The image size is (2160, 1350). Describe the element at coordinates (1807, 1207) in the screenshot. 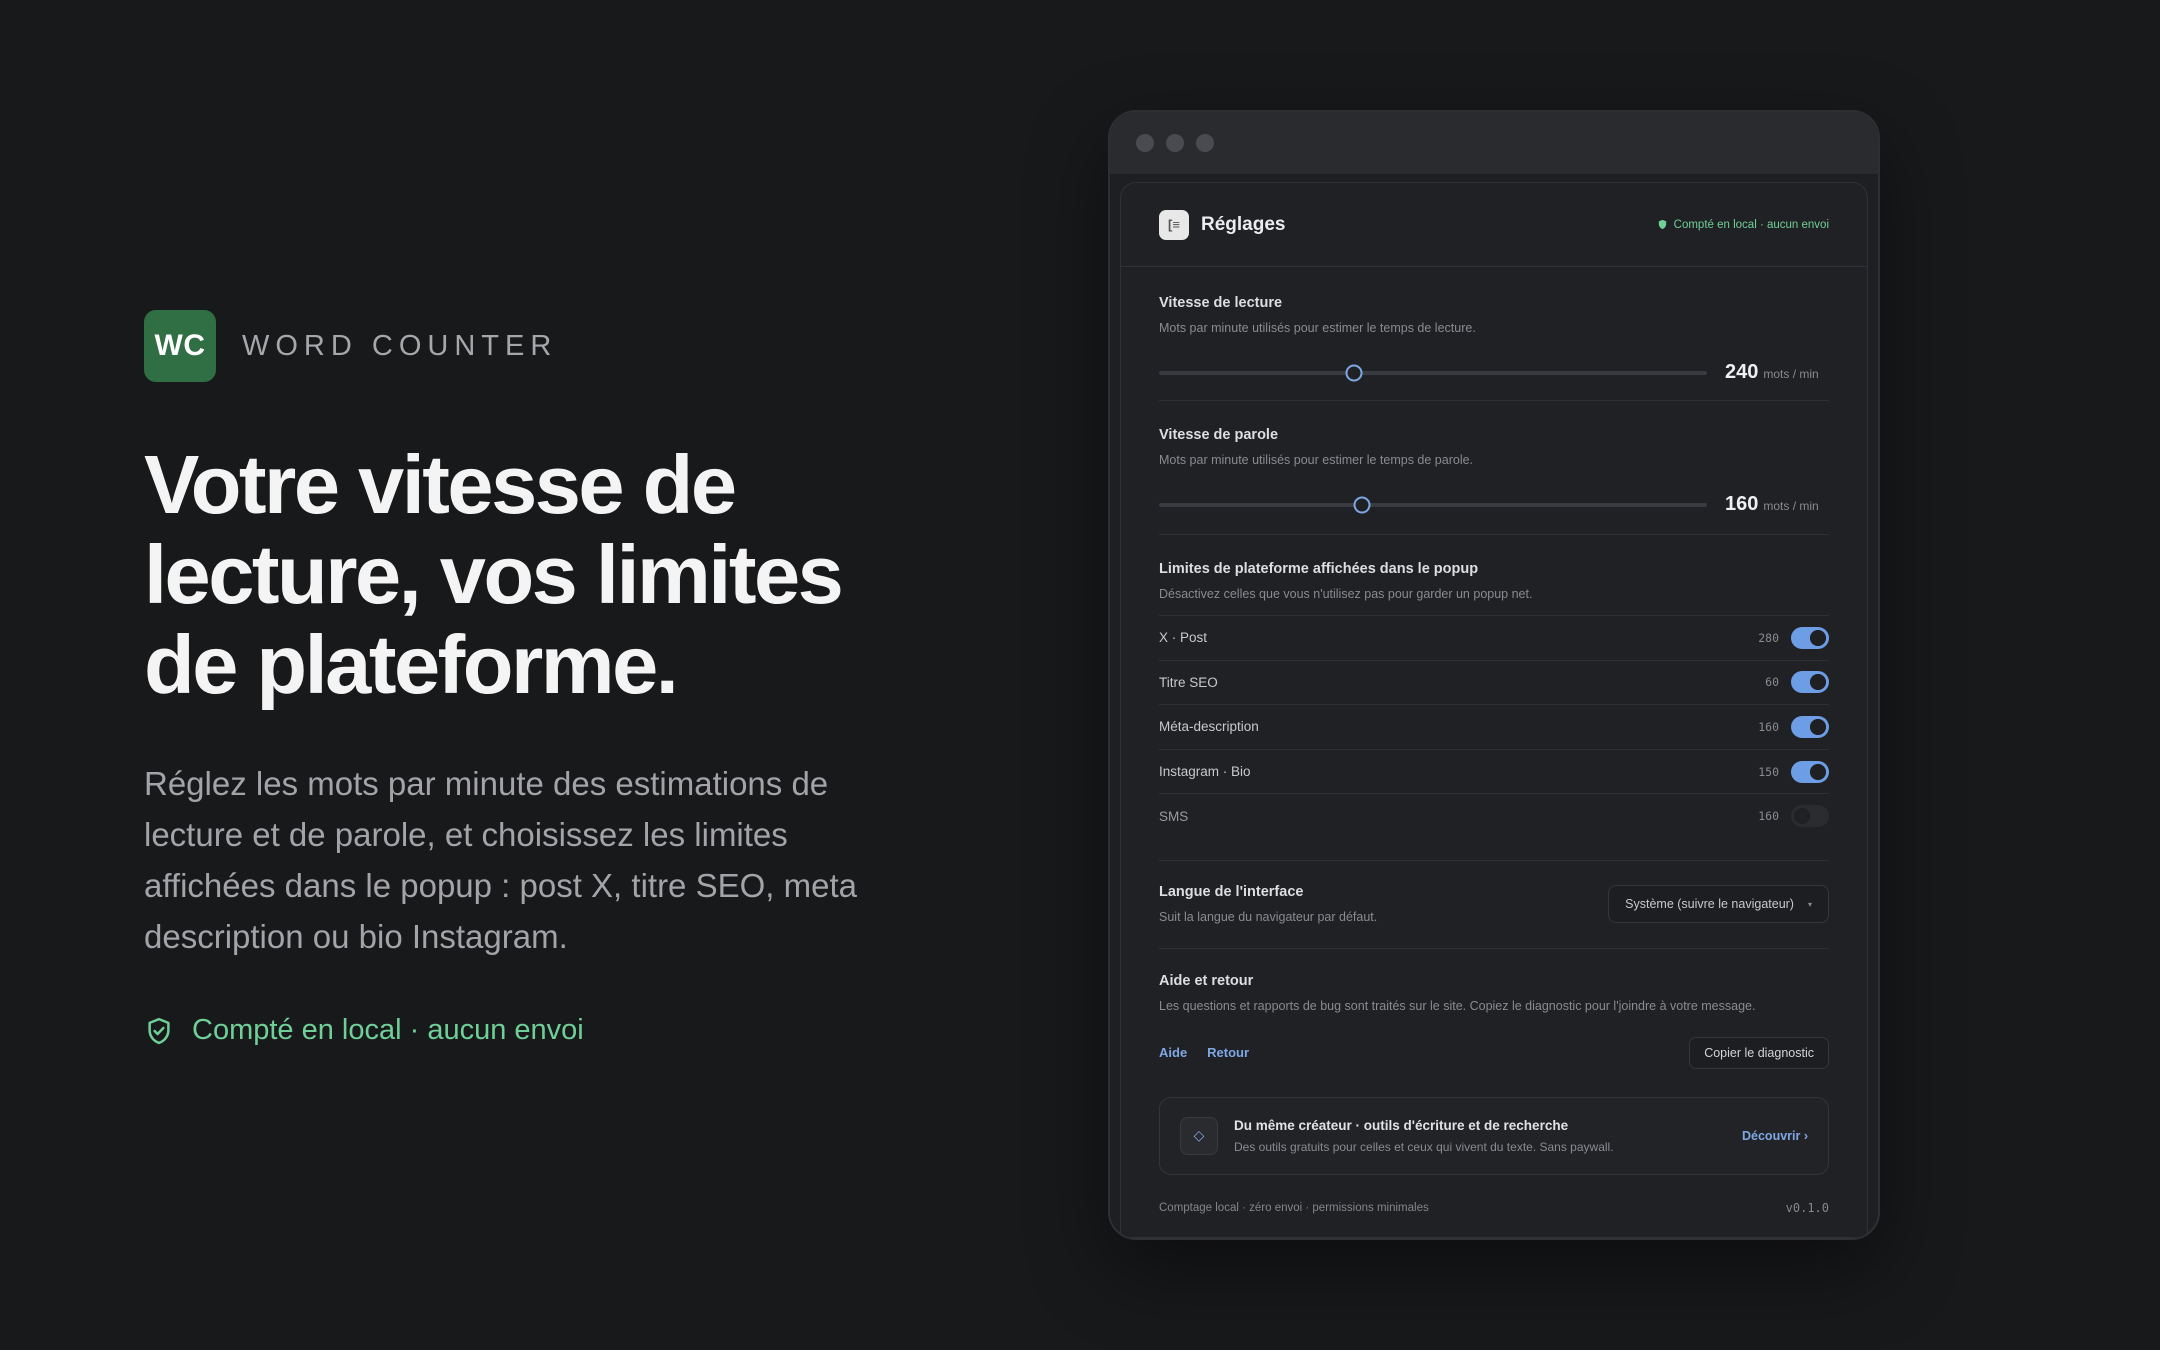

I see `version-label: v0.1.0` at that location.